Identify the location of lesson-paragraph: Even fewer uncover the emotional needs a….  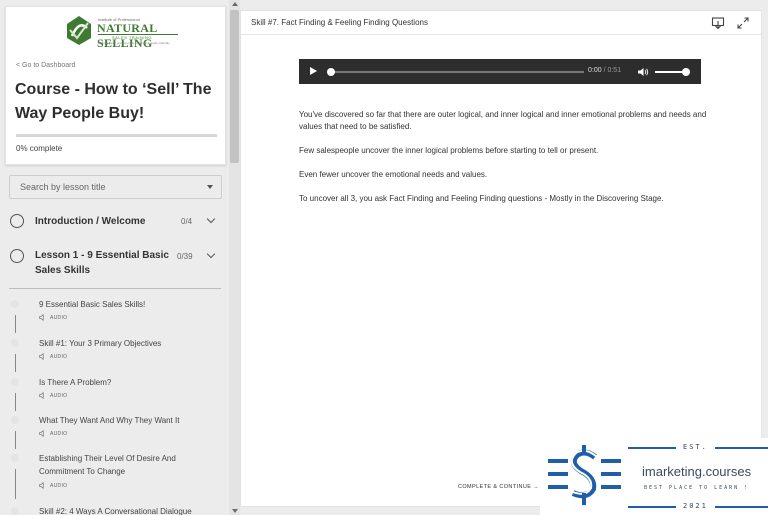
(393, 174).